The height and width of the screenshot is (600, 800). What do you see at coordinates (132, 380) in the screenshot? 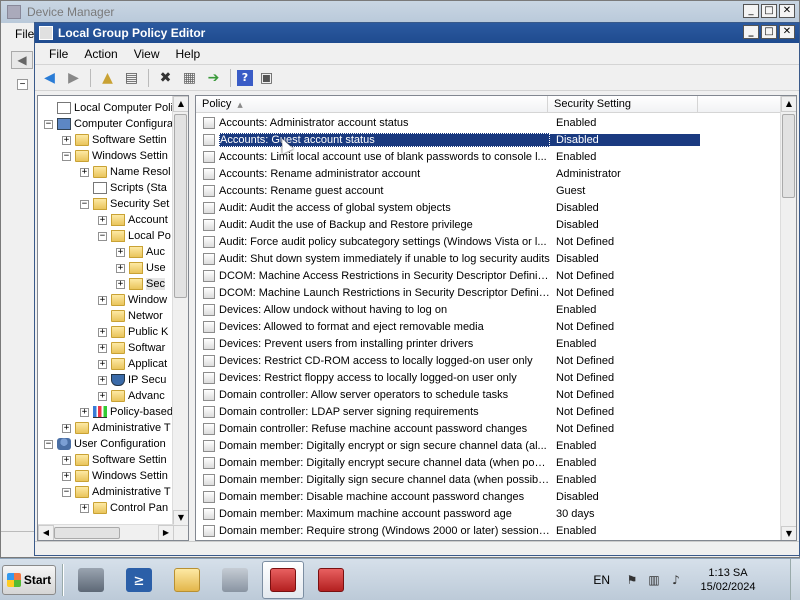
I see `tree-node: + IP Secu` at bounding box center [132, 380].